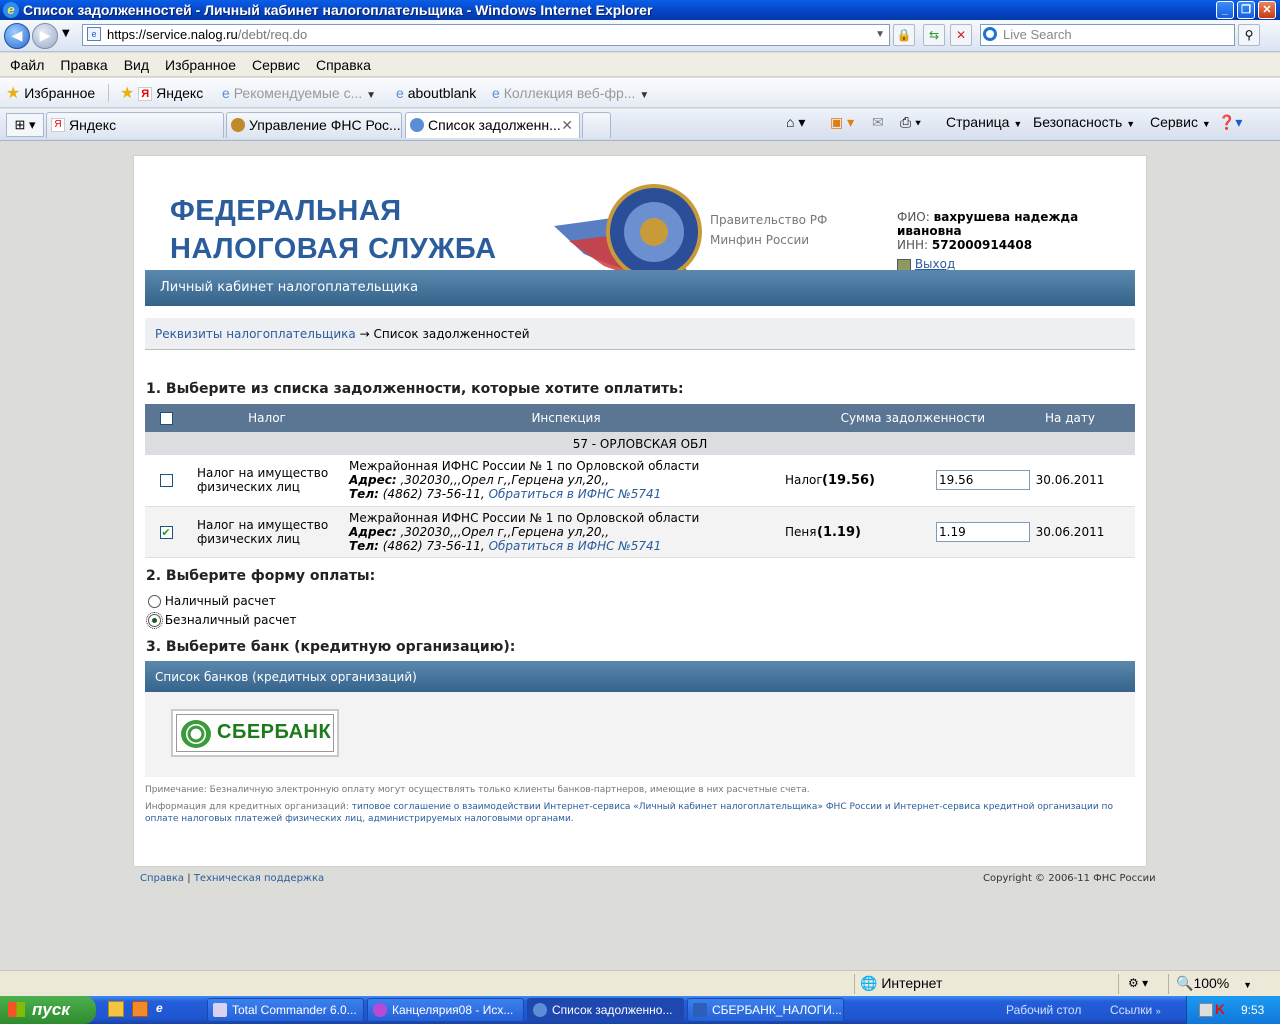  I want to click on pay-cash-option: Наличный расчет, so click(212, 601).